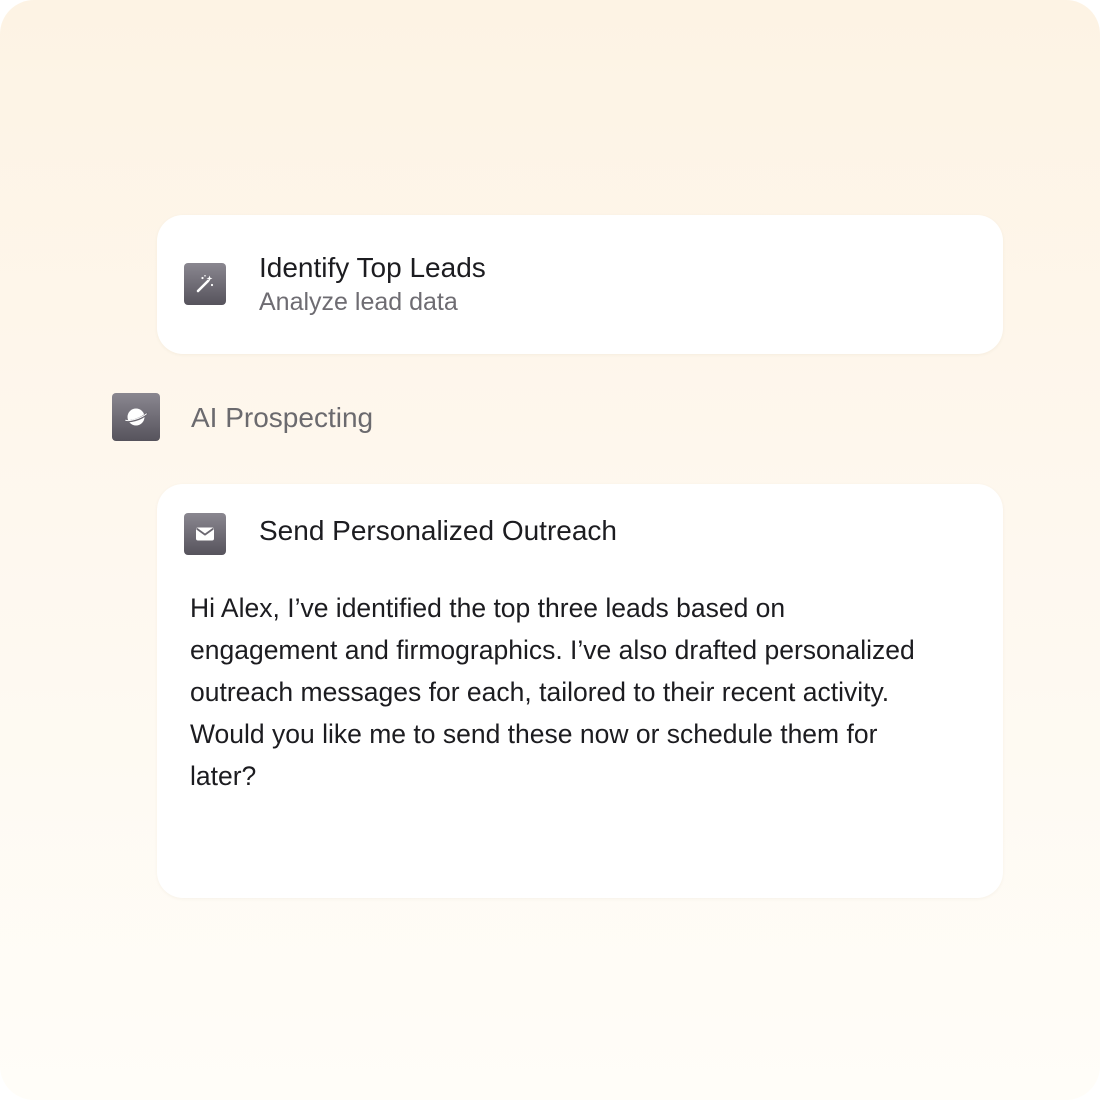 The width and height of the screenshot is (1100, 1100). I want to click on task-card-identify-top-leads: Identify Top Leads Analyze lead data, so click(580, 284).